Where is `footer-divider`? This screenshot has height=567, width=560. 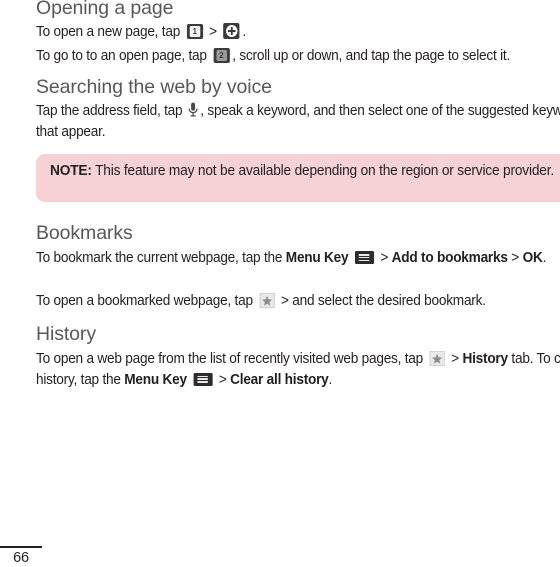 footer-divider is located at coordinates (21, 547).